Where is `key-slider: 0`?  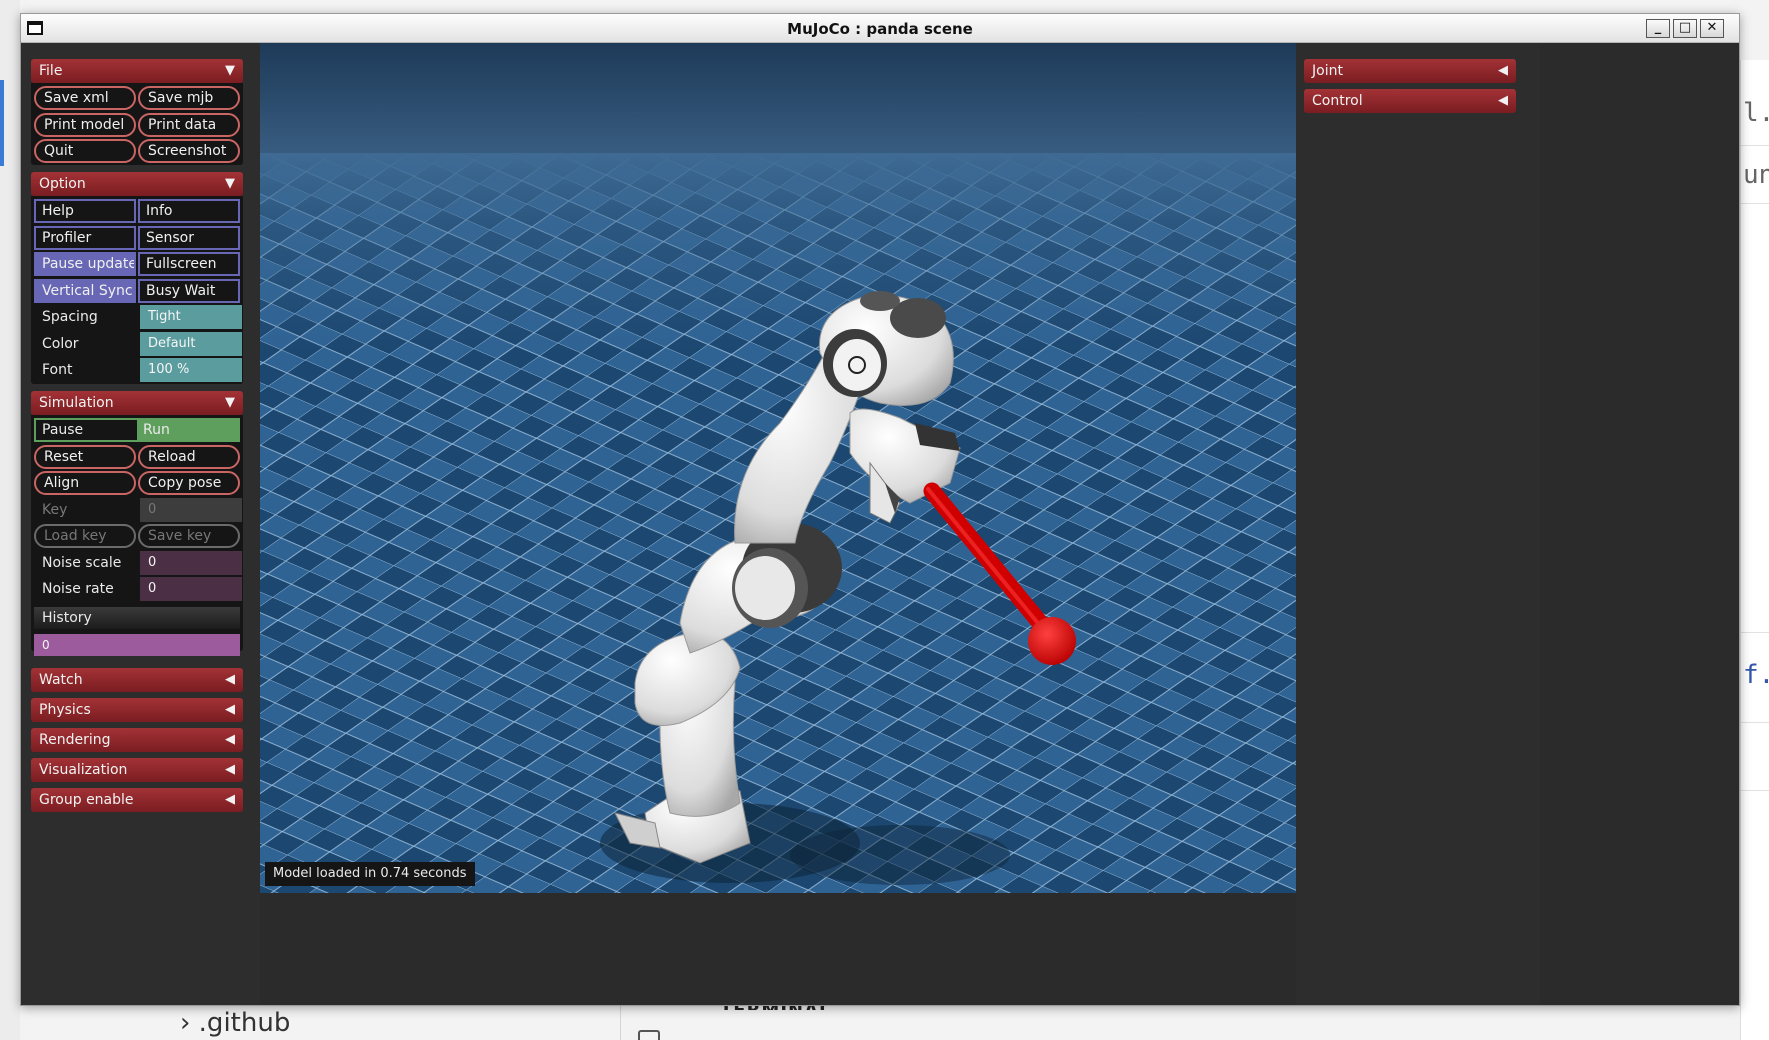 key-slider: 0 is located at coordinates (191, 510).